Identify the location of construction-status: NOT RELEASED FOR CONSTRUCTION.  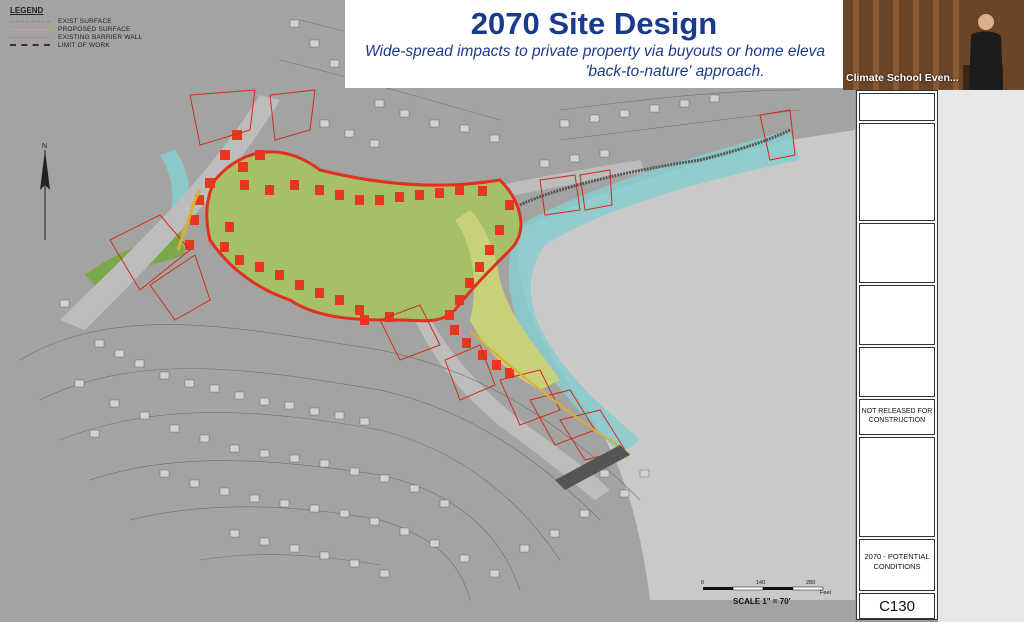
(897, 416).